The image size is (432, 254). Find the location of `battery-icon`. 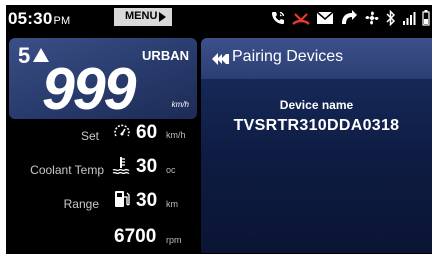

battery-icon is located at coordinates (426, 18).